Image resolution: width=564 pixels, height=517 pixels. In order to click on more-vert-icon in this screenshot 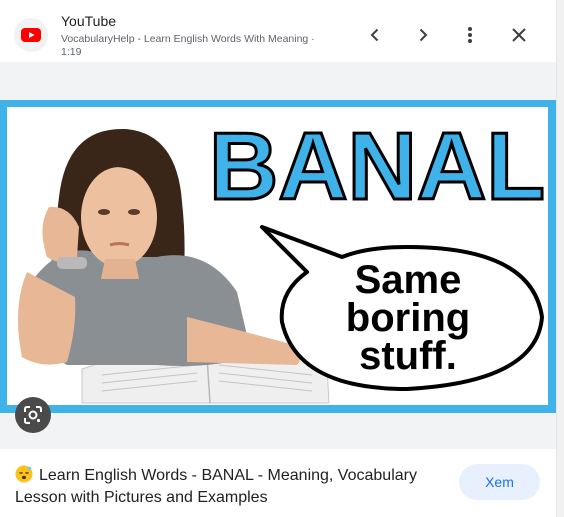, I will do `click(470, 35)`.